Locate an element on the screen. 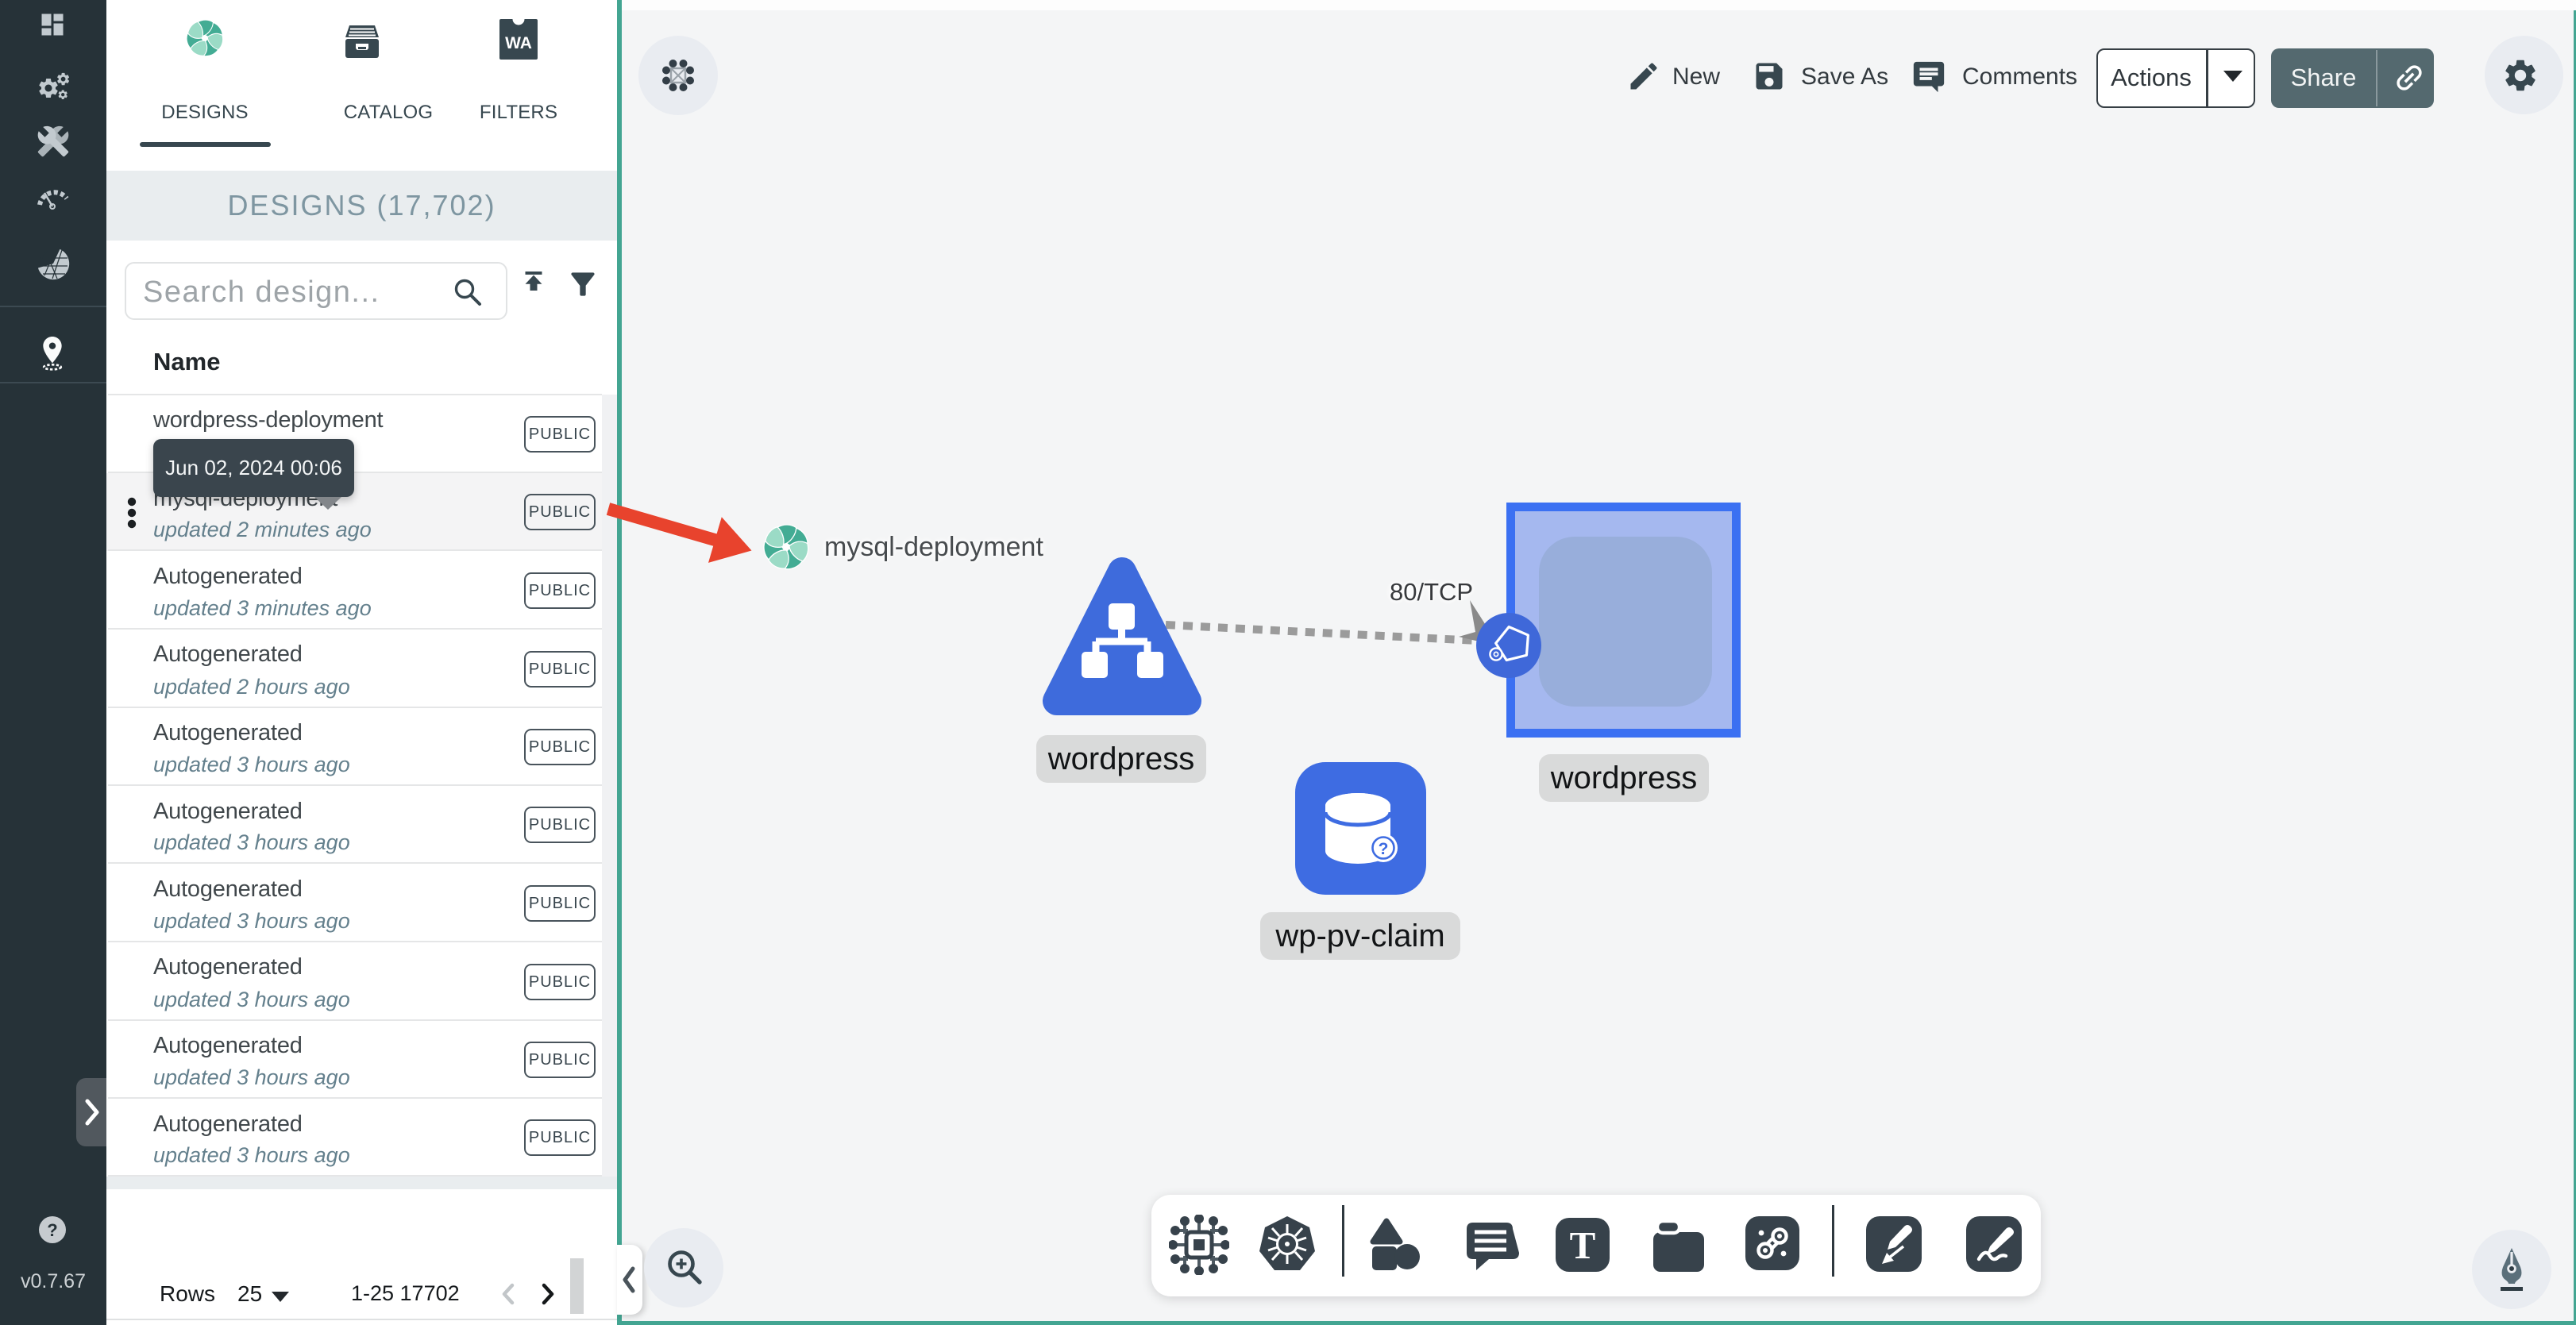 This screenshot has height=1325, width=2576. svg-text: WA is located at coordinates (518, 43).